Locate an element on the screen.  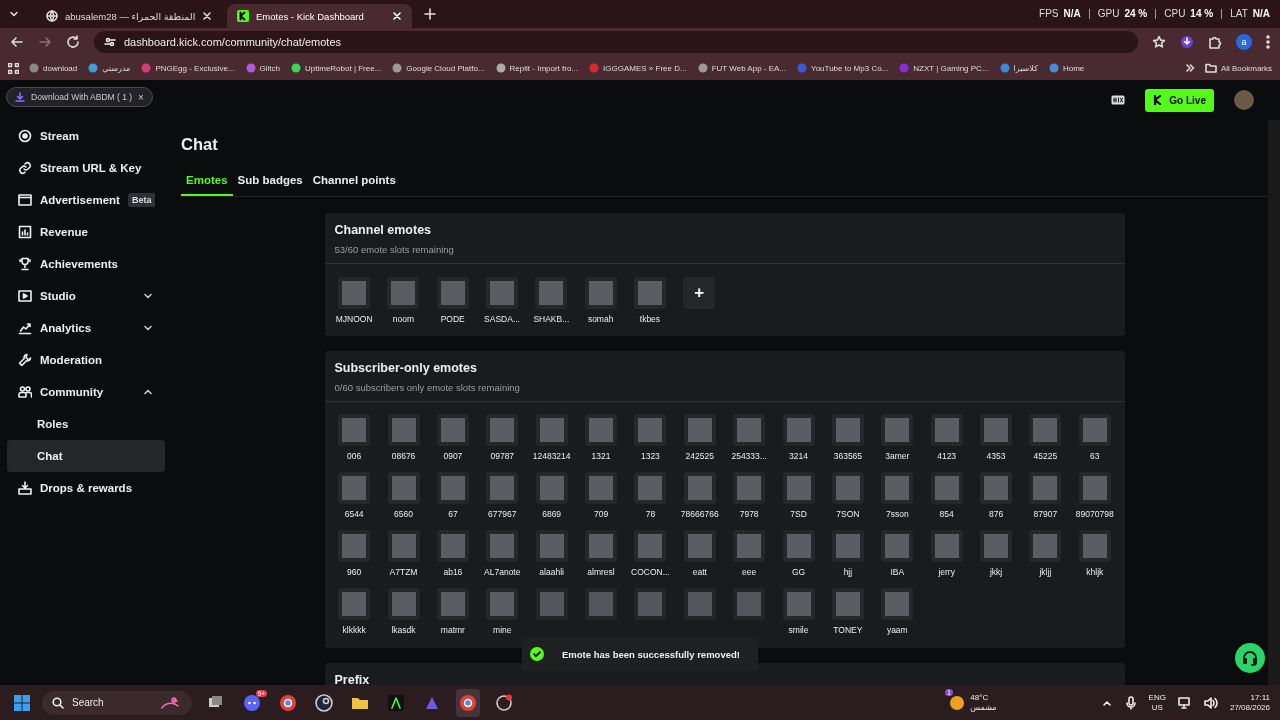
go-live-button: Go Live is located at coordinates (1179, 100).